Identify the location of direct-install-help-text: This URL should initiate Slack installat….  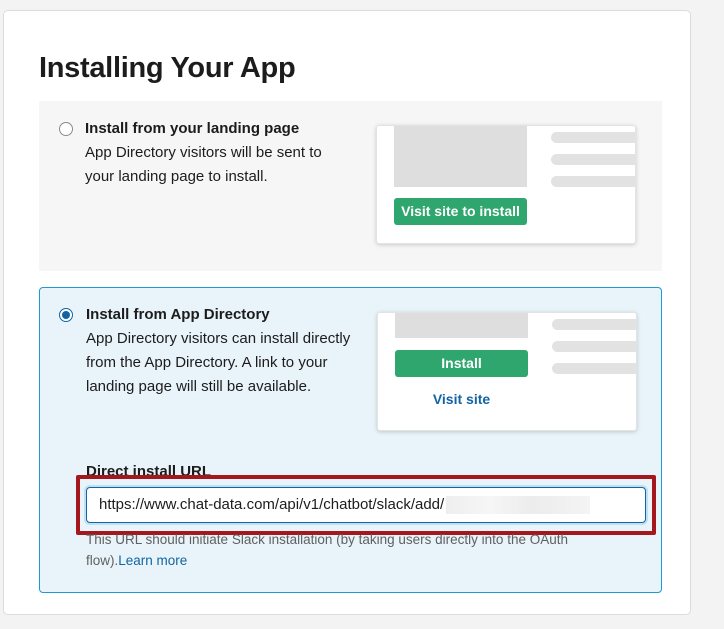
(351, 550).